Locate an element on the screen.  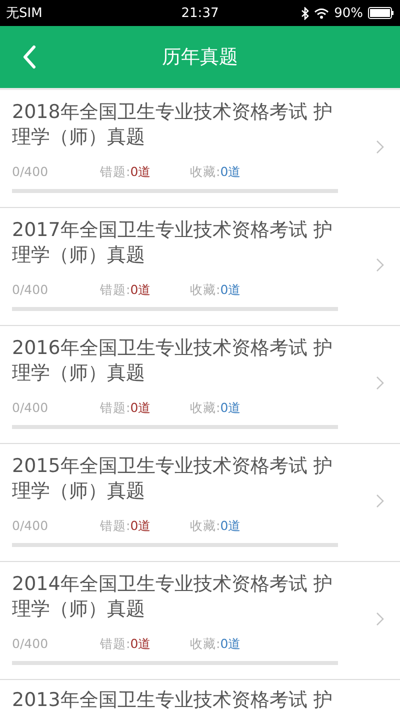
paper-title: 2018年全国卫生专业技术资格考试 护理学（师）真题 is located at coordinates (173, 125).